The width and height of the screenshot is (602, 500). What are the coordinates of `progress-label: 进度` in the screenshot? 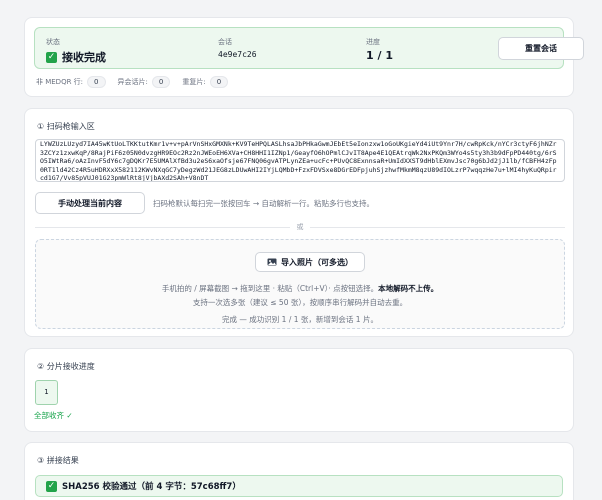 It's located at (373, 42).